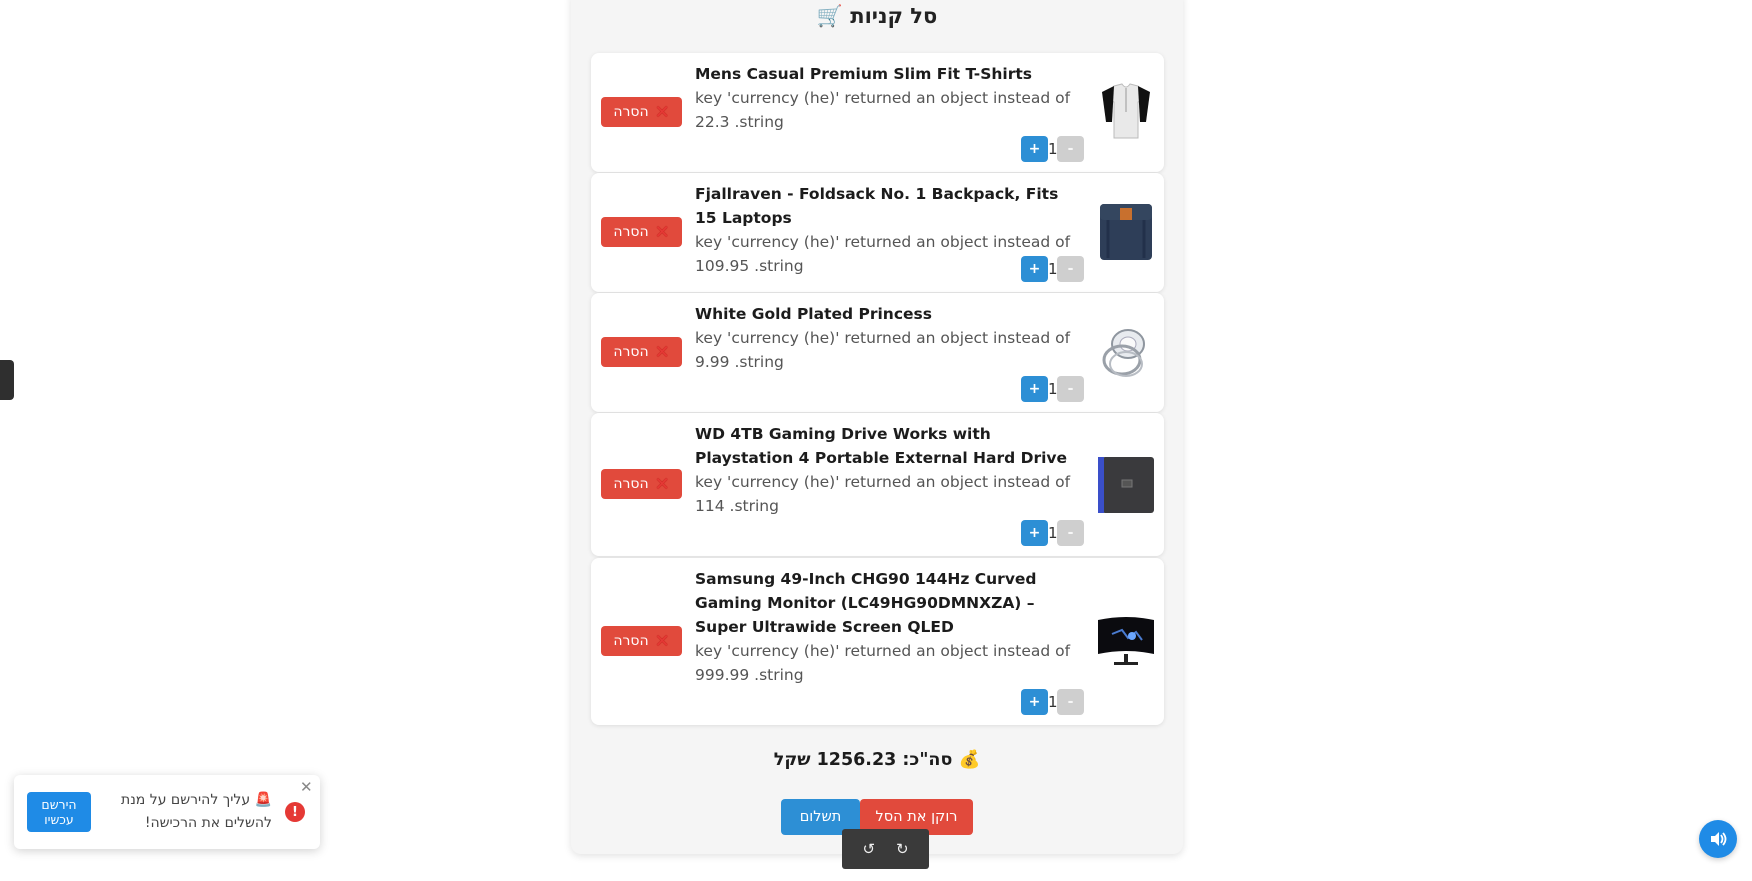 This screenshot has width=1752, height=881. Describe the element at coordinates (868, 849) in the screenshot. I see `undo-icon: ↺` at that location.